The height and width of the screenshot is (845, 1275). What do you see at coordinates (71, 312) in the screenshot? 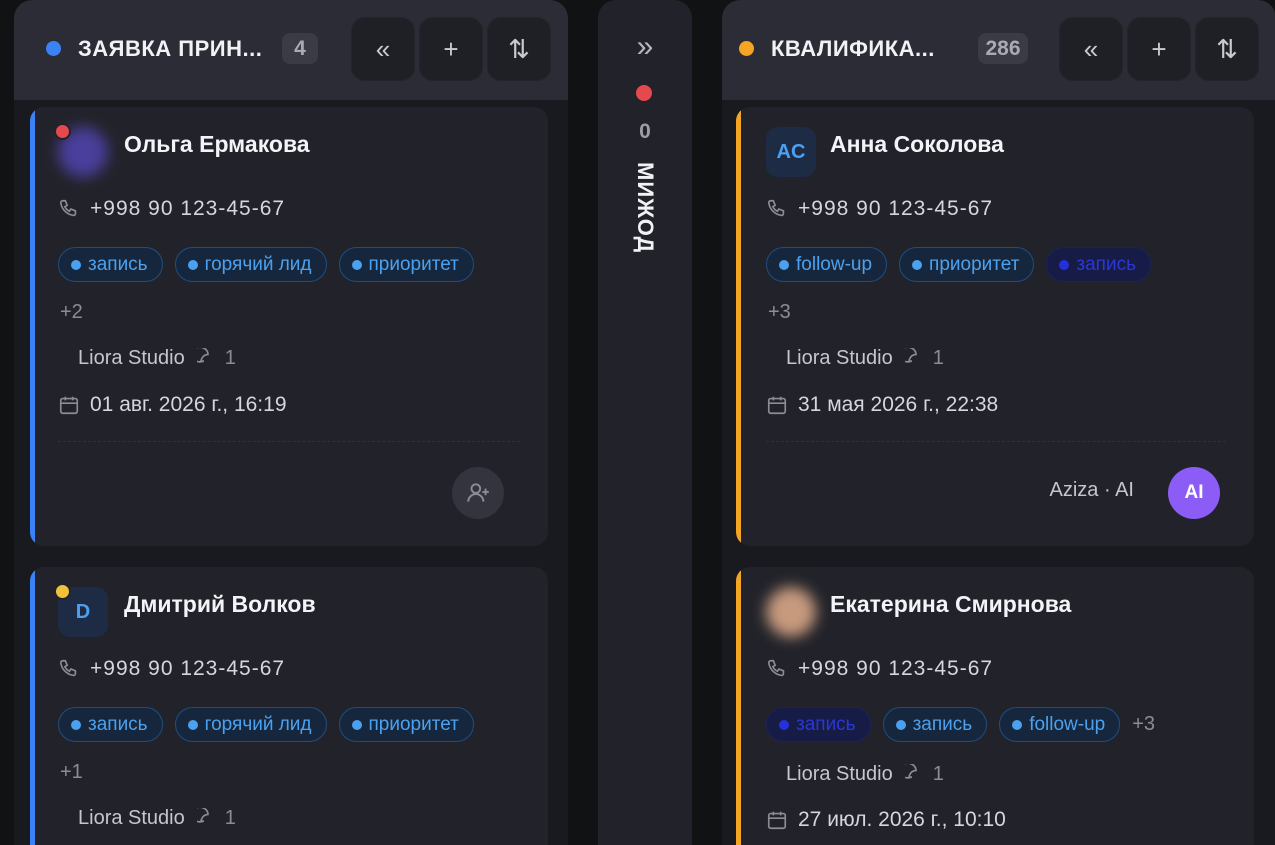
I see `more-tags-count: +2` at bounding box center [71, 312].